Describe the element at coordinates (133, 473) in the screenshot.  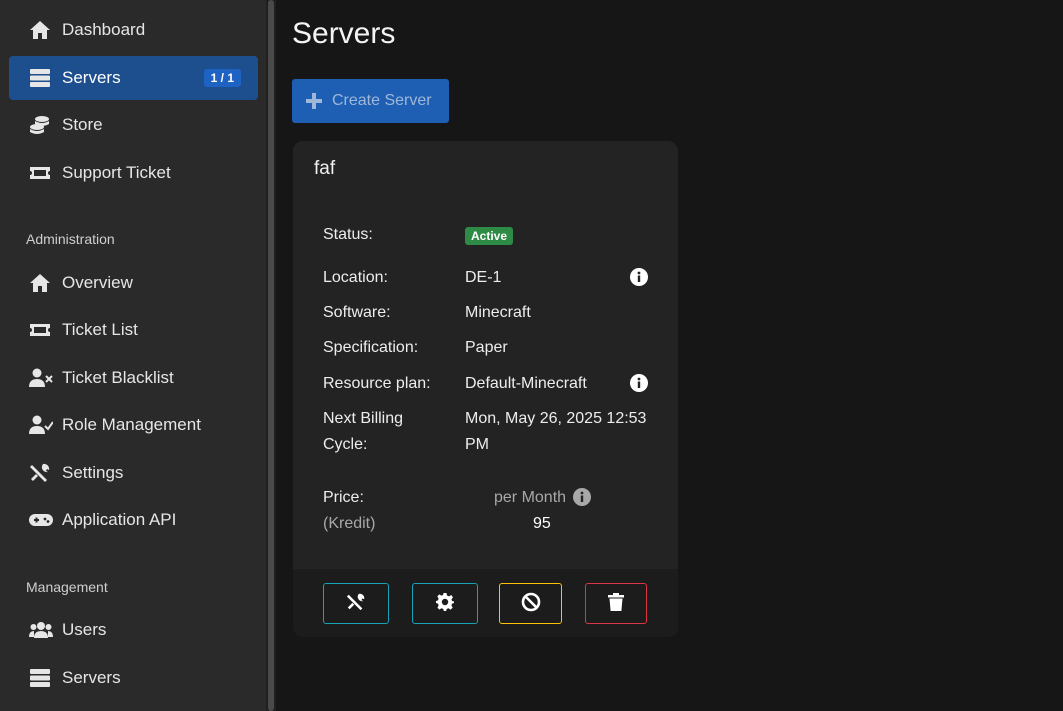
I see `sidebar-item-settings: Settings` at that location.